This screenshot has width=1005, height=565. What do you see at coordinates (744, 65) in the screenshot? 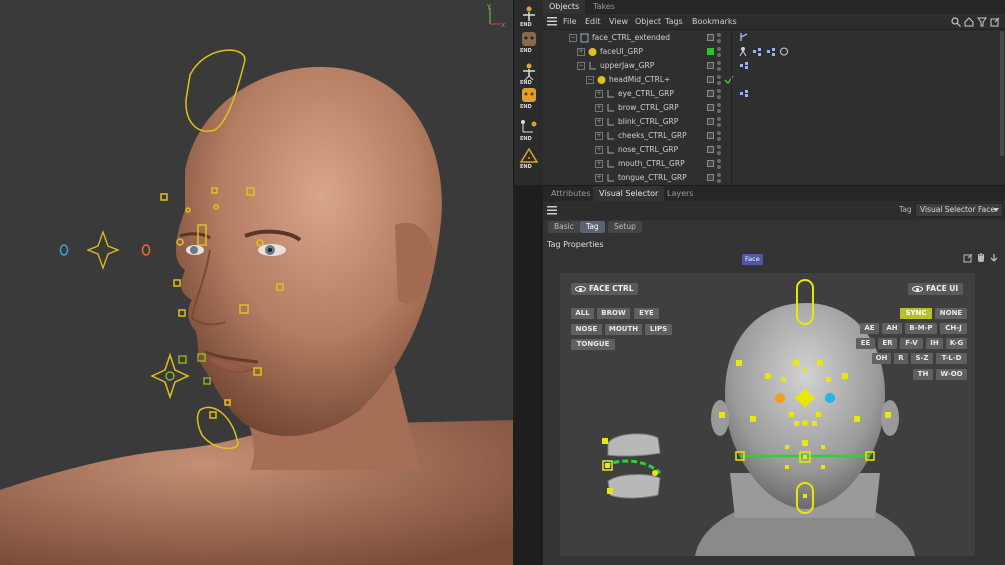
I see `constraint-tag-icon` at bounding box center [744, 65].